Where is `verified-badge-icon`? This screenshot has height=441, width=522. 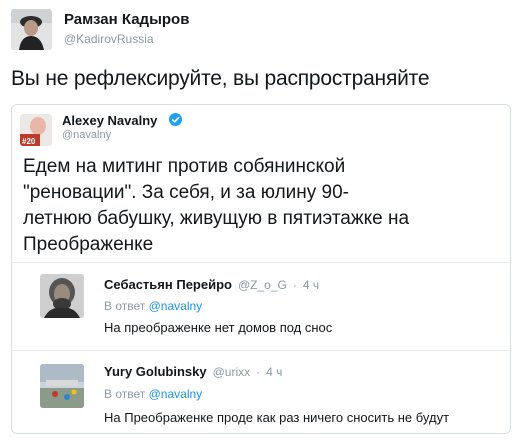
verified-badge-icon is located at coordinates (175, 119).